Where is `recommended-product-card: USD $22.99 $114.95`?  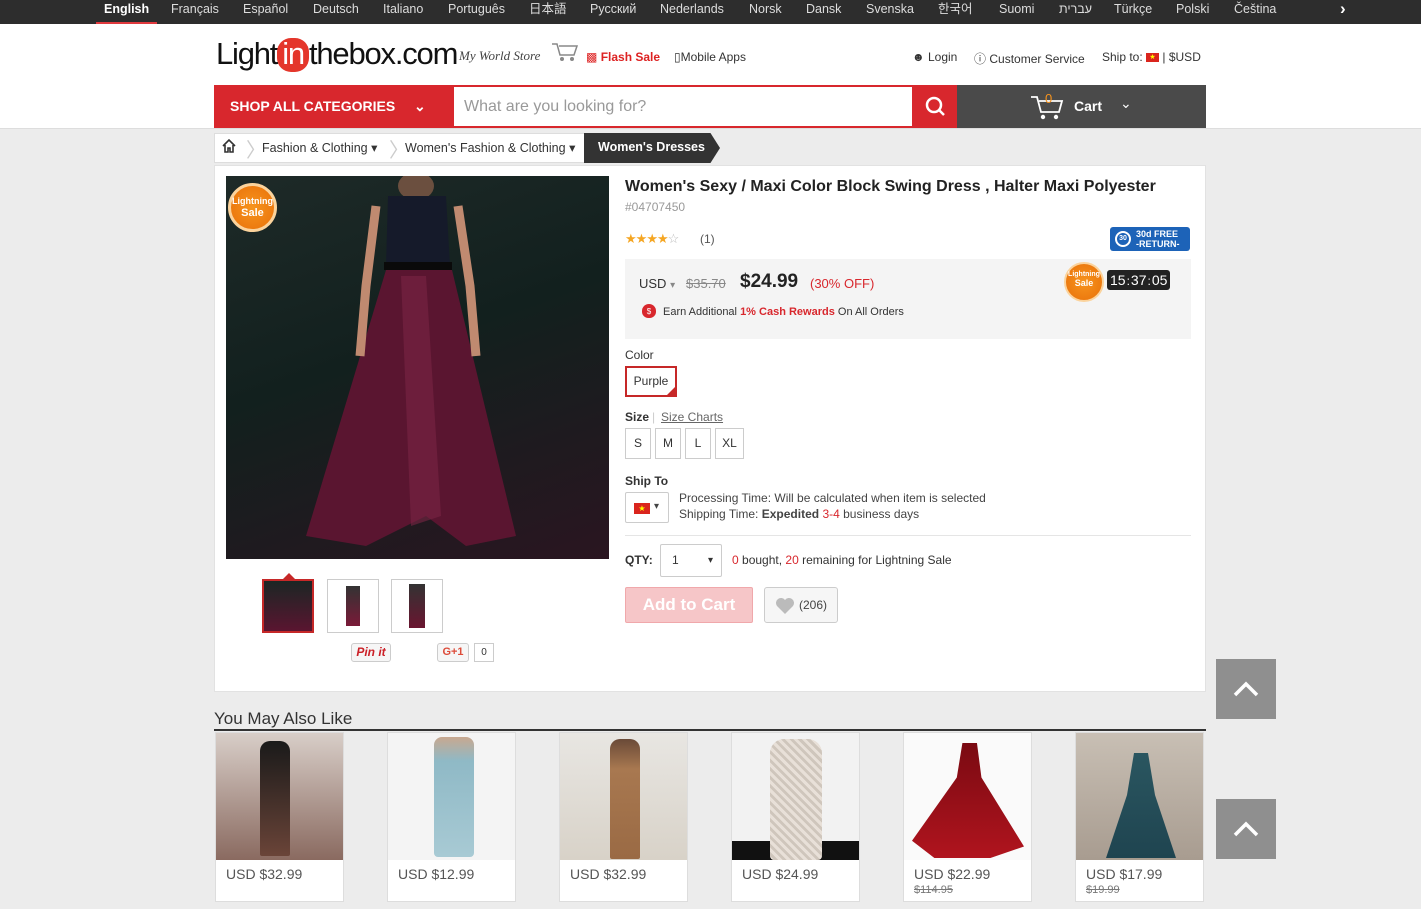
recommended-product-card: USD $22.99 $114.95 is located at coordinates (967, 817).